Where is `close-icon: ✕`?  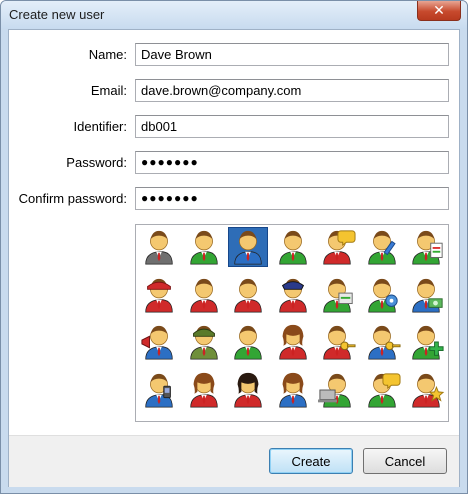 close-icon: ✕ is located at coordinates (439, 10).